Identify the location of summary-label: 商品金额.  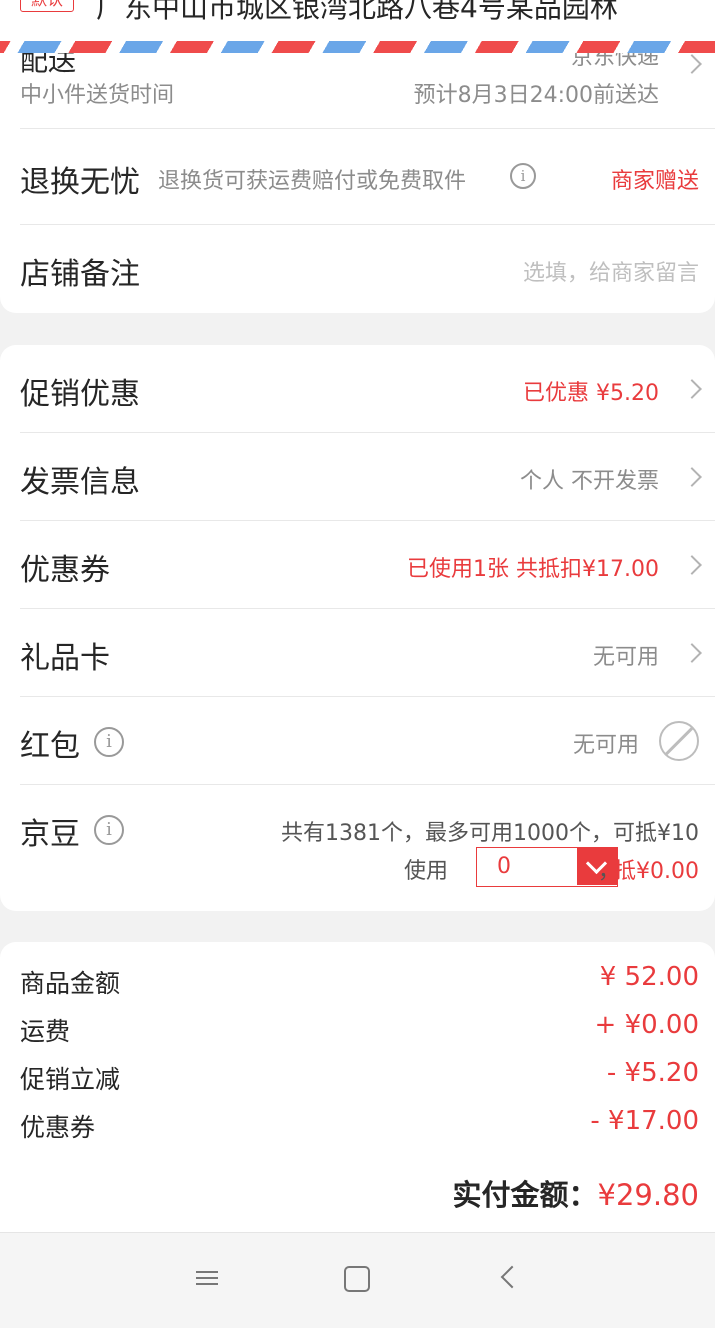
(70, 983).